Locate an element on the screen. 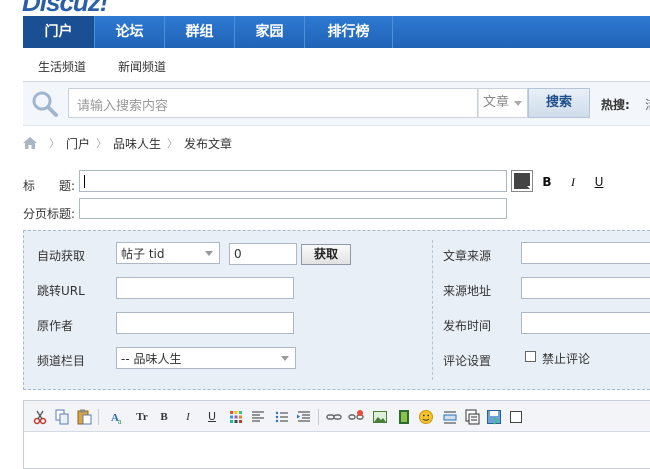 The height and width of the screenshot is (469, 650). hot-search-label: 热搜: is located at coordinates (615, 105).